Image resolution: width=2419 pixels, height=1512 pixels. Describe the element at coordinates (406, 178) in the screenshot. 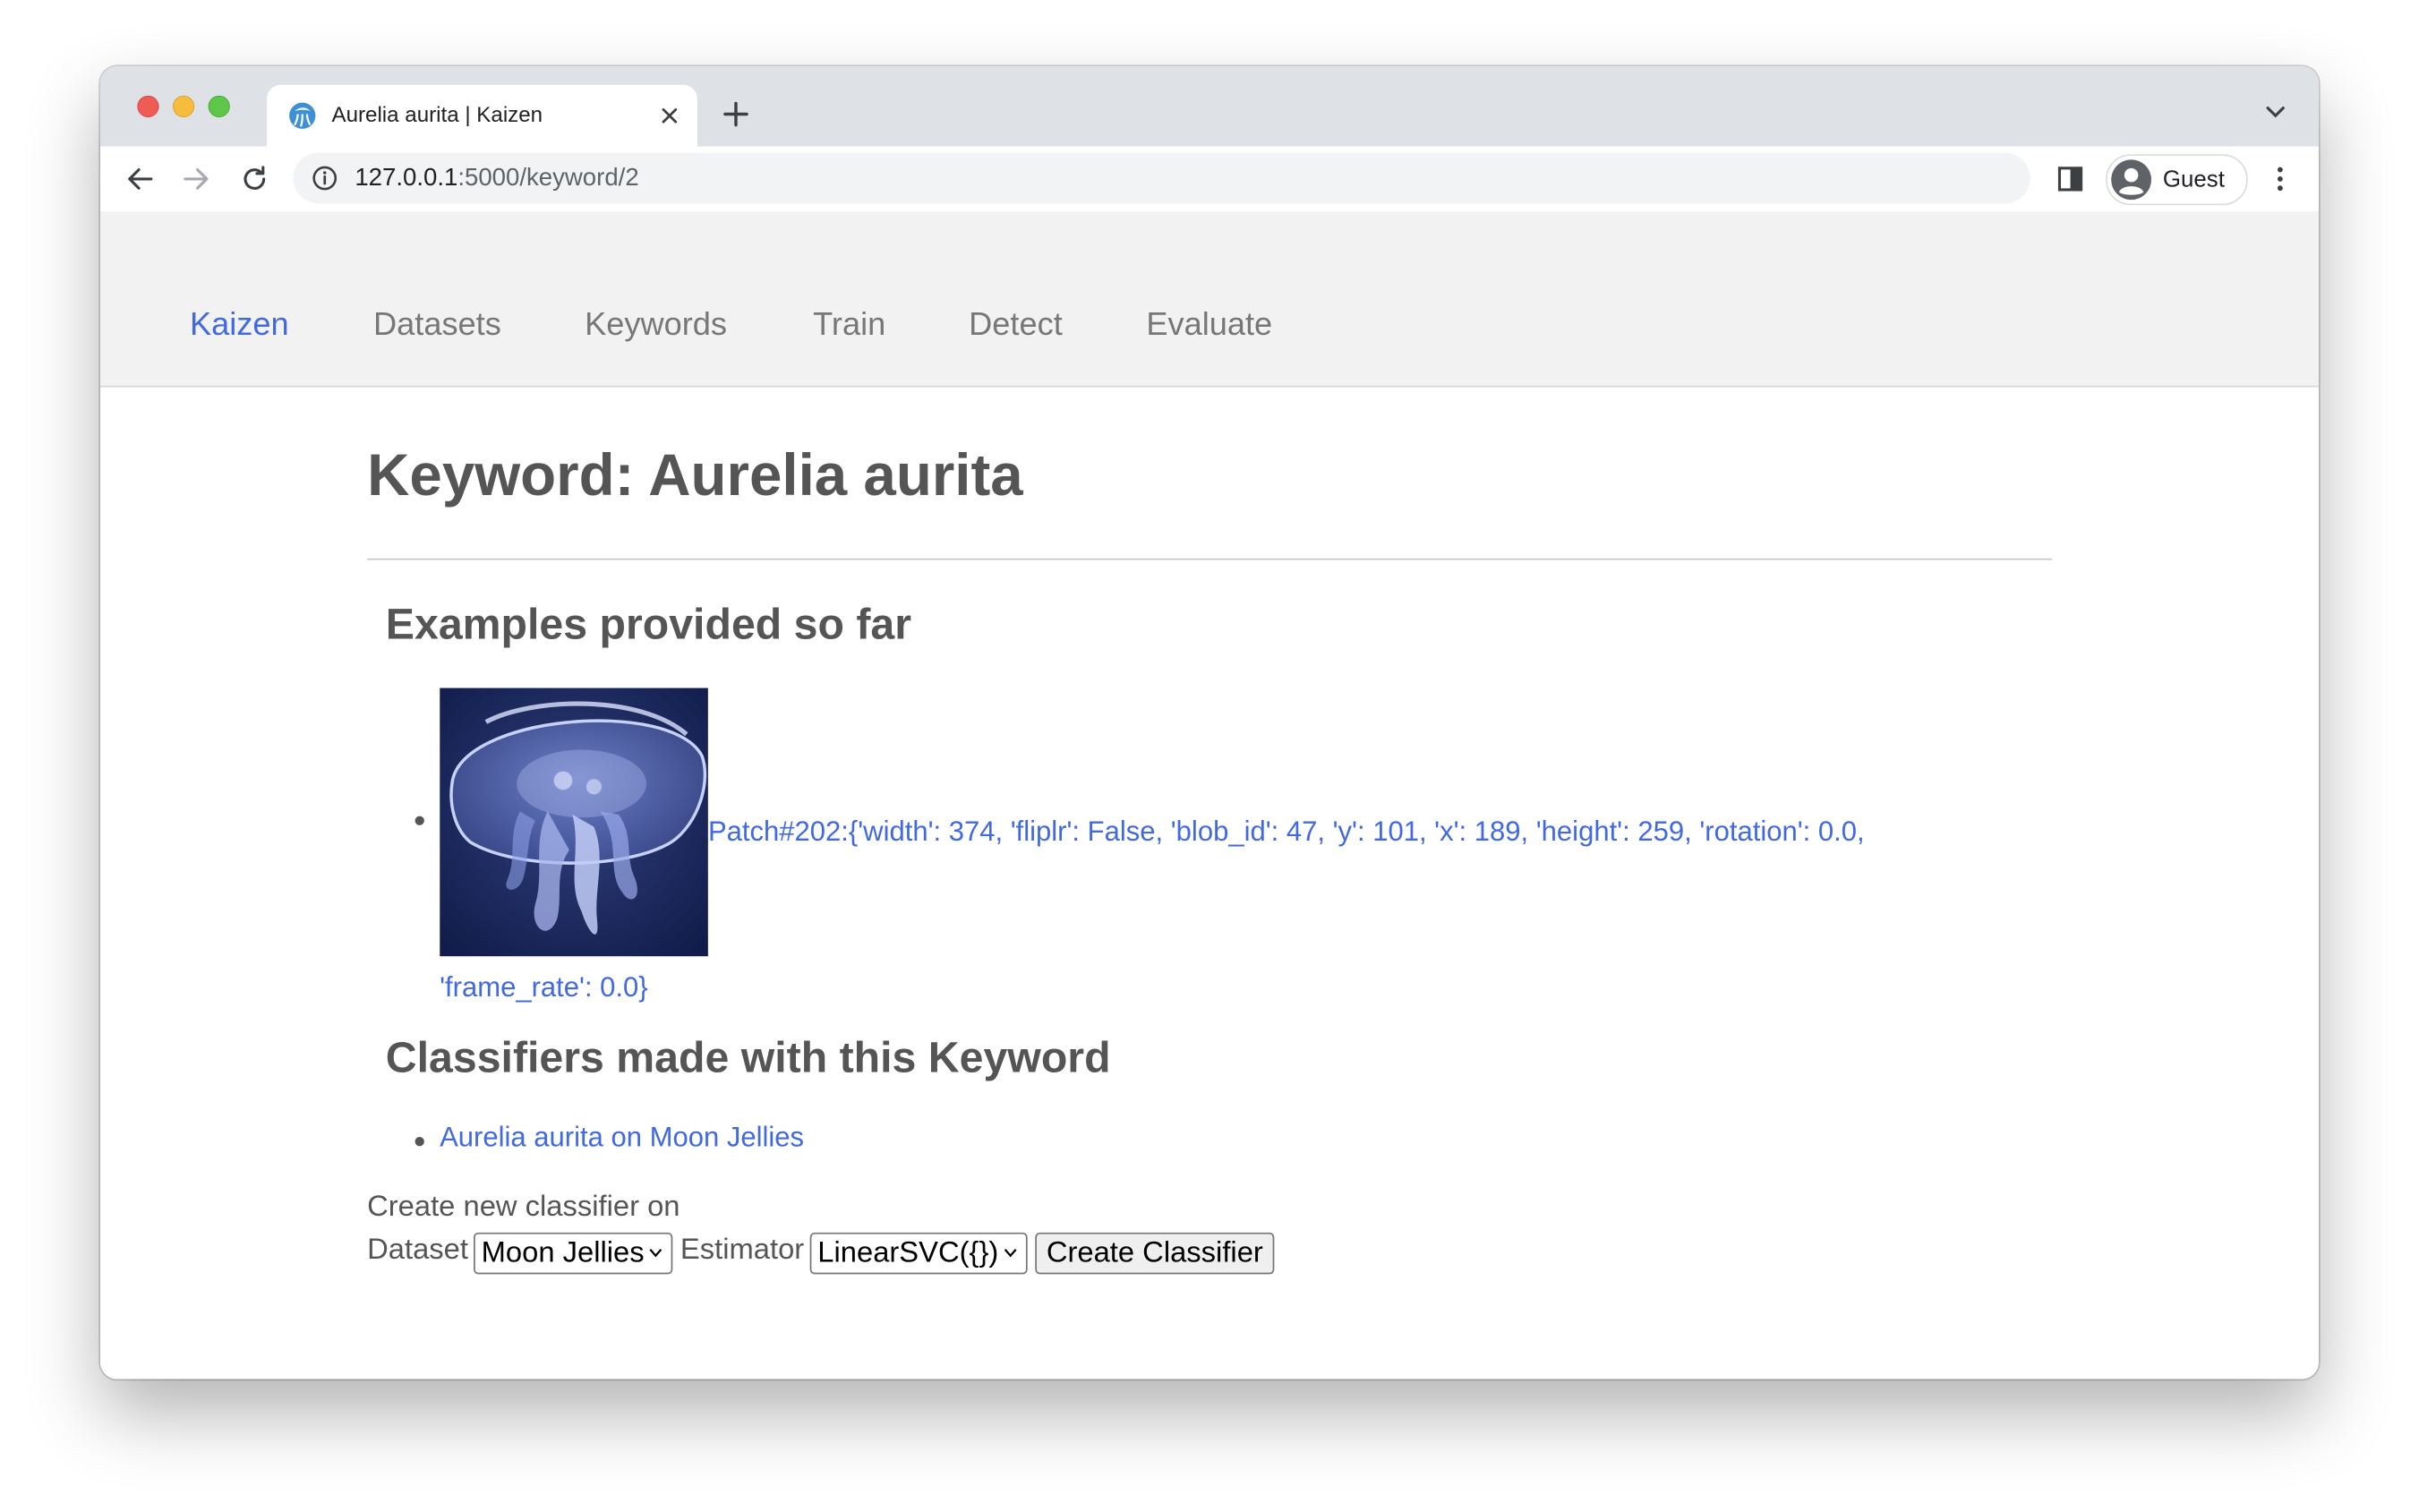

I see `url-host: 127.0.0.1` at that location.